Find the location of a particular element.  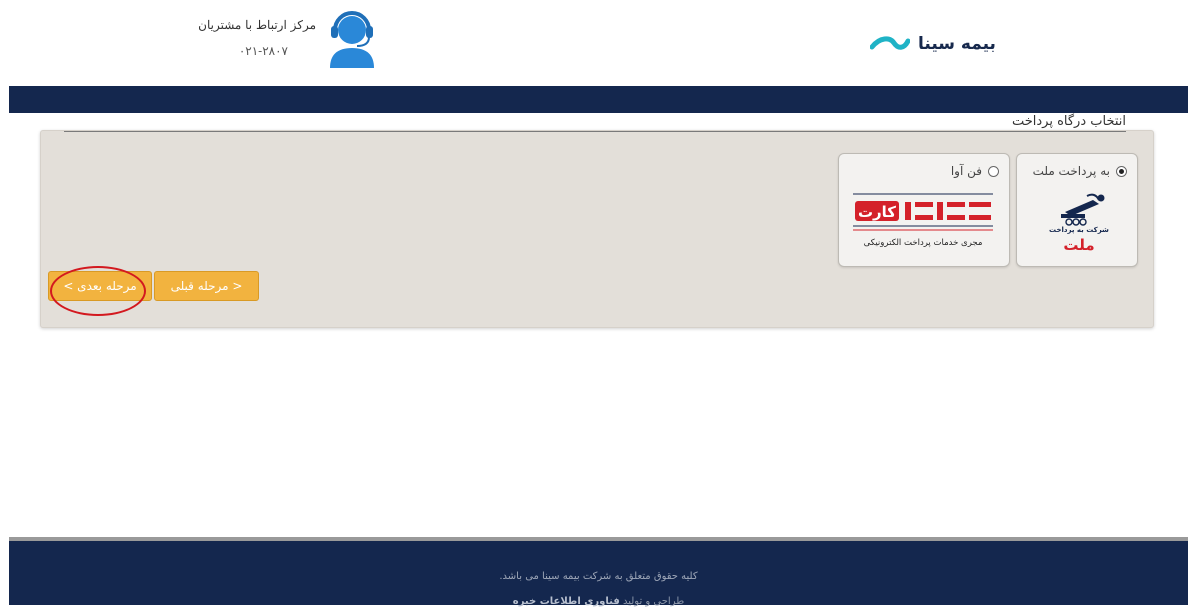

fanava-logo-subtitle: مجری خدمات پرداخت الکترونیکی is located at coordinates (923, 243).